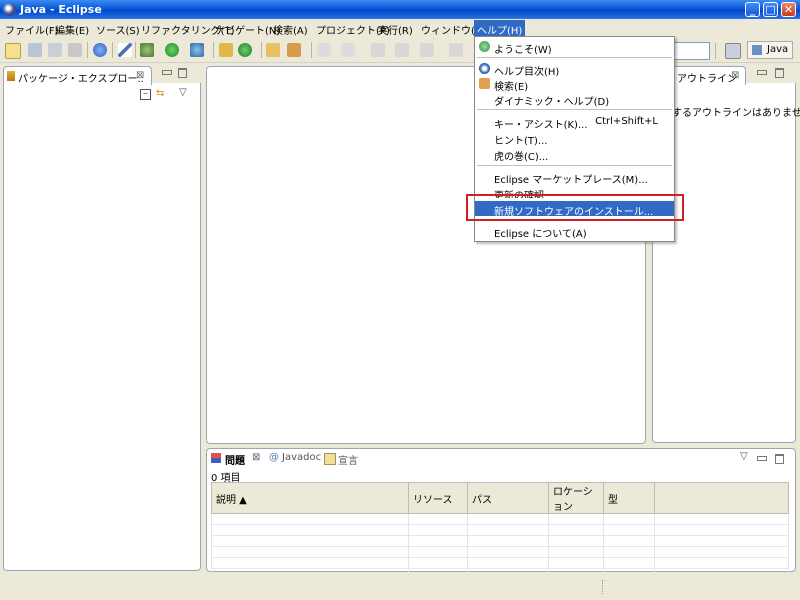 This screenshot has height=600, width=800. I want to click on maximize-button: □, so click(770, 9).